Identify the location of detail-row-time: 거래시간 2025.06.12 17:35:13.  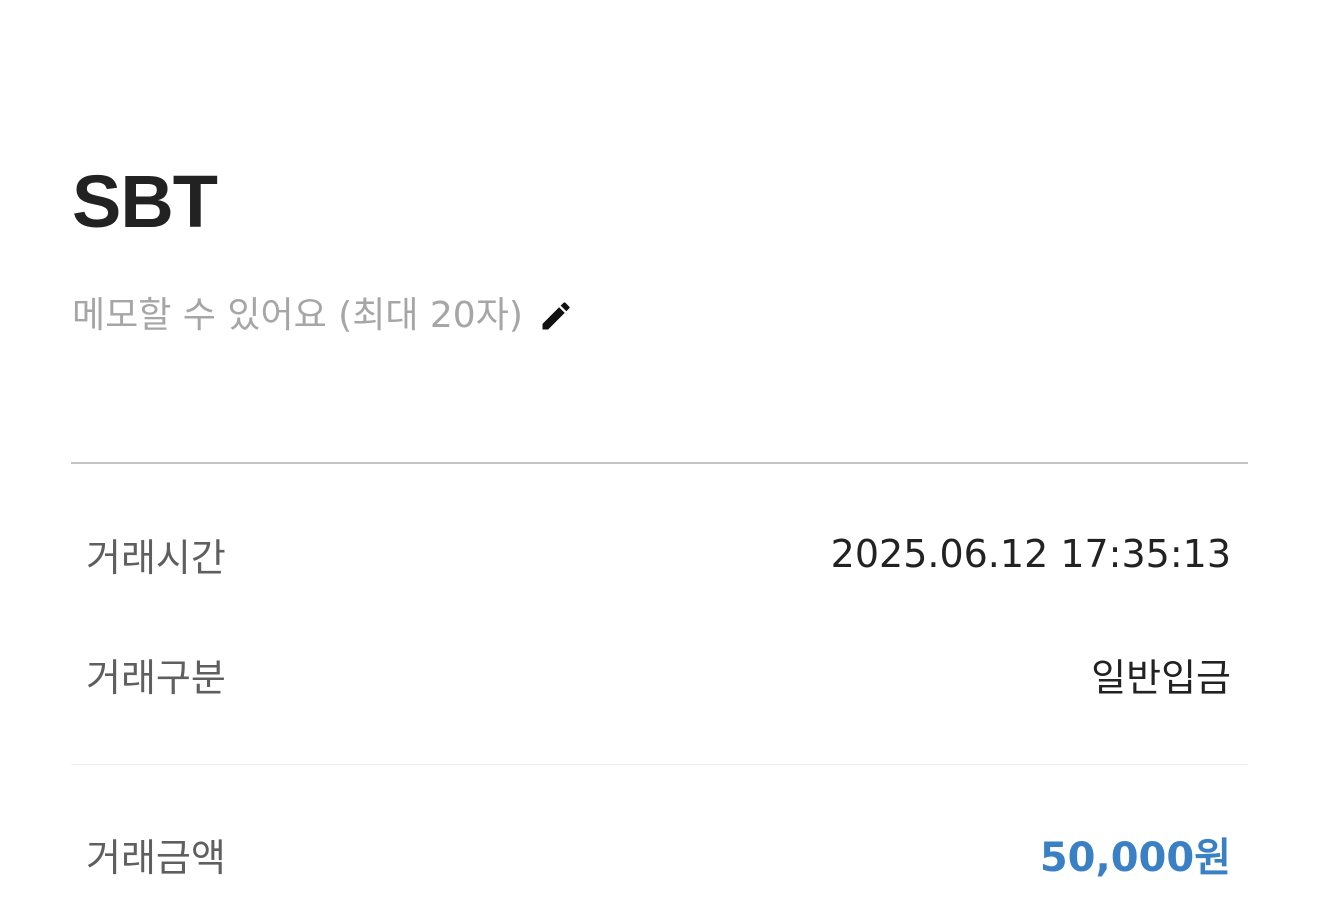
(658, 554).